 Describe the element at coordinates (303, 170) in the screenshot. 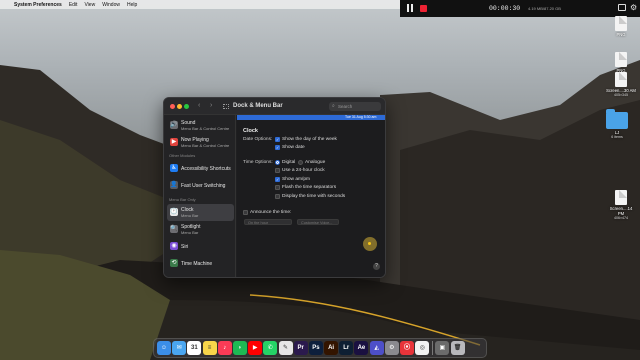

I see `checkbox-label: Use a 24-hour clock` at that location.